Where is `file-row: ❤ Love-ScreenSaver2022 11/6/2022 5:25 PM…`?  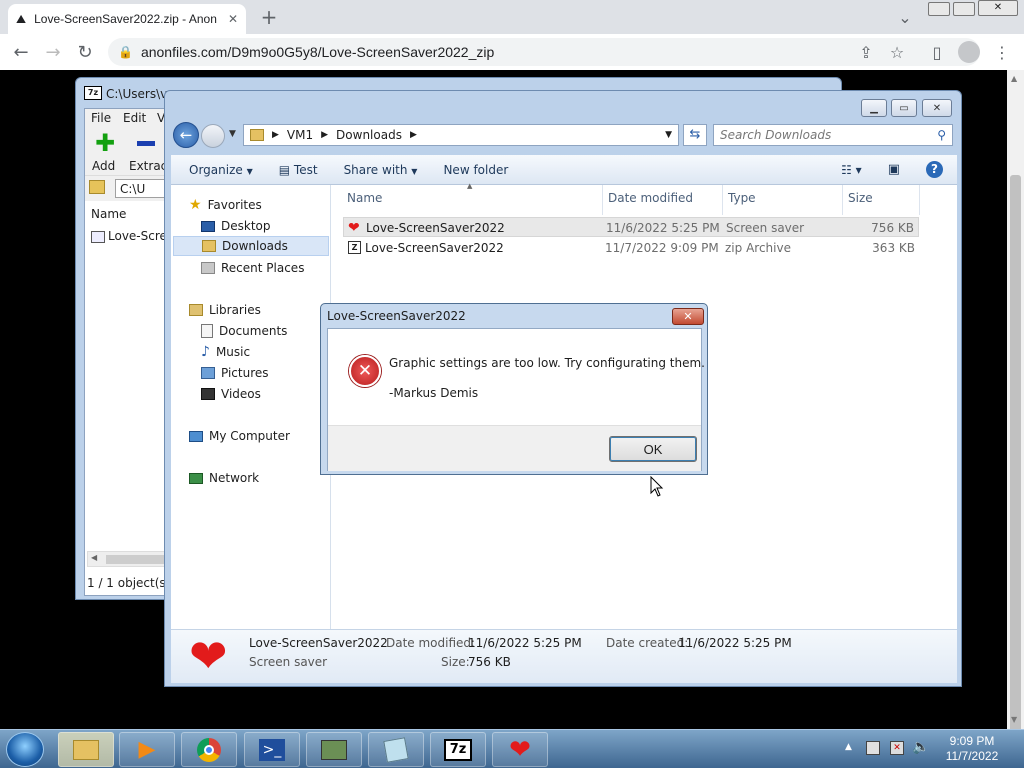 file-row: ❤ Love-ScreenSaver2022 11/6/2022 5:25 PM… is located at coordinates (631, 227).